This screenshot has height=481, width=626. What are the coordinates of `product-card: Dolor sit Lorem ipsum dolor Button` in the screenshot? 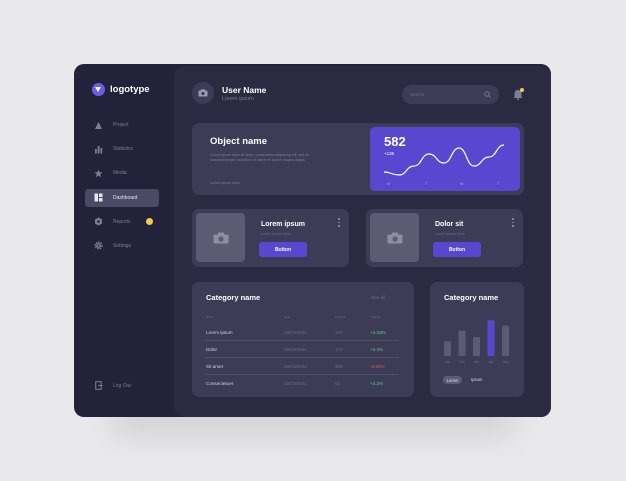 It's located at (444, 238).